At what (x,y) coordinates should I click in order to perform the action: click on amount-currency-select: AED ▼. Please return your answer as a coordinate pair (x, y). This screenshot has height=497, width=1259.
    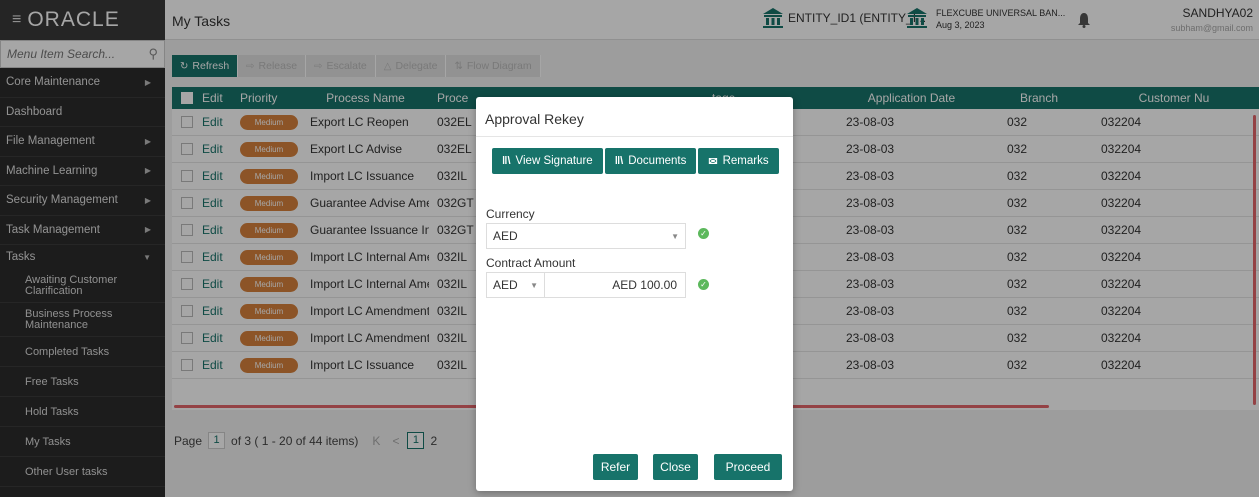
    Looking at the image, I should click on (516, 285).